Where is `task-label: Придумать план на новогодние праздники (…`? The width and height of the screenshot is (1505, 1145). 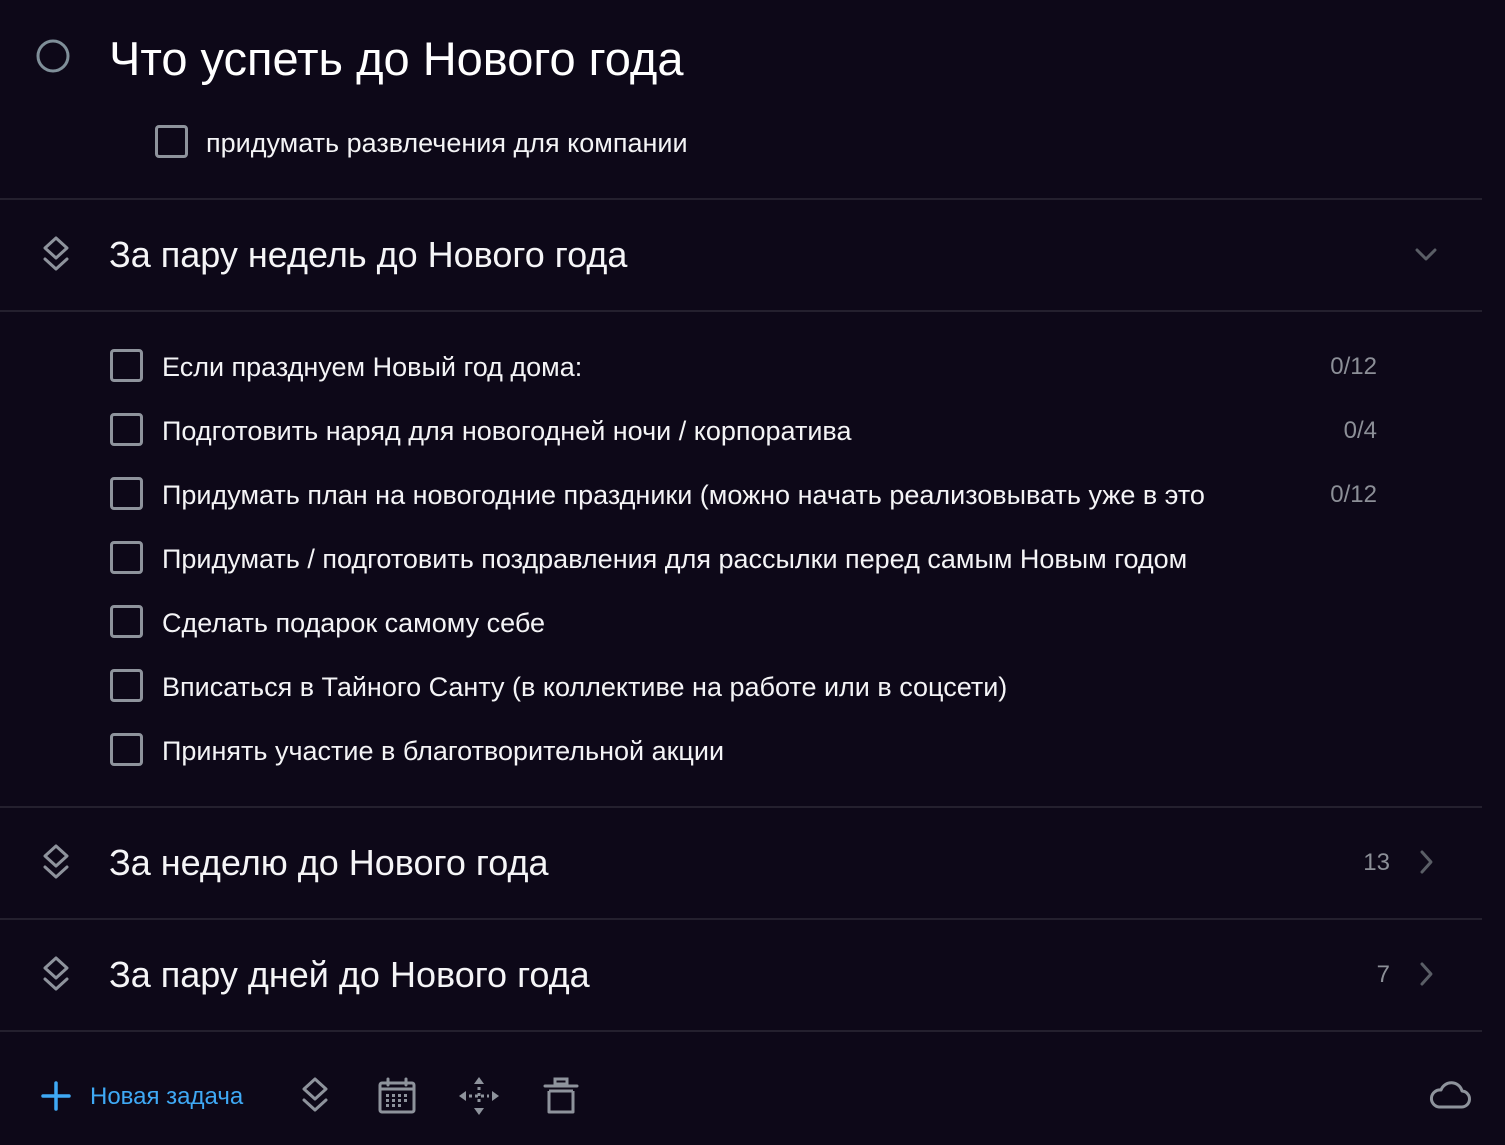
task-label: Придумать план на новогодние праздники (… is located at coordinates (722, 495).